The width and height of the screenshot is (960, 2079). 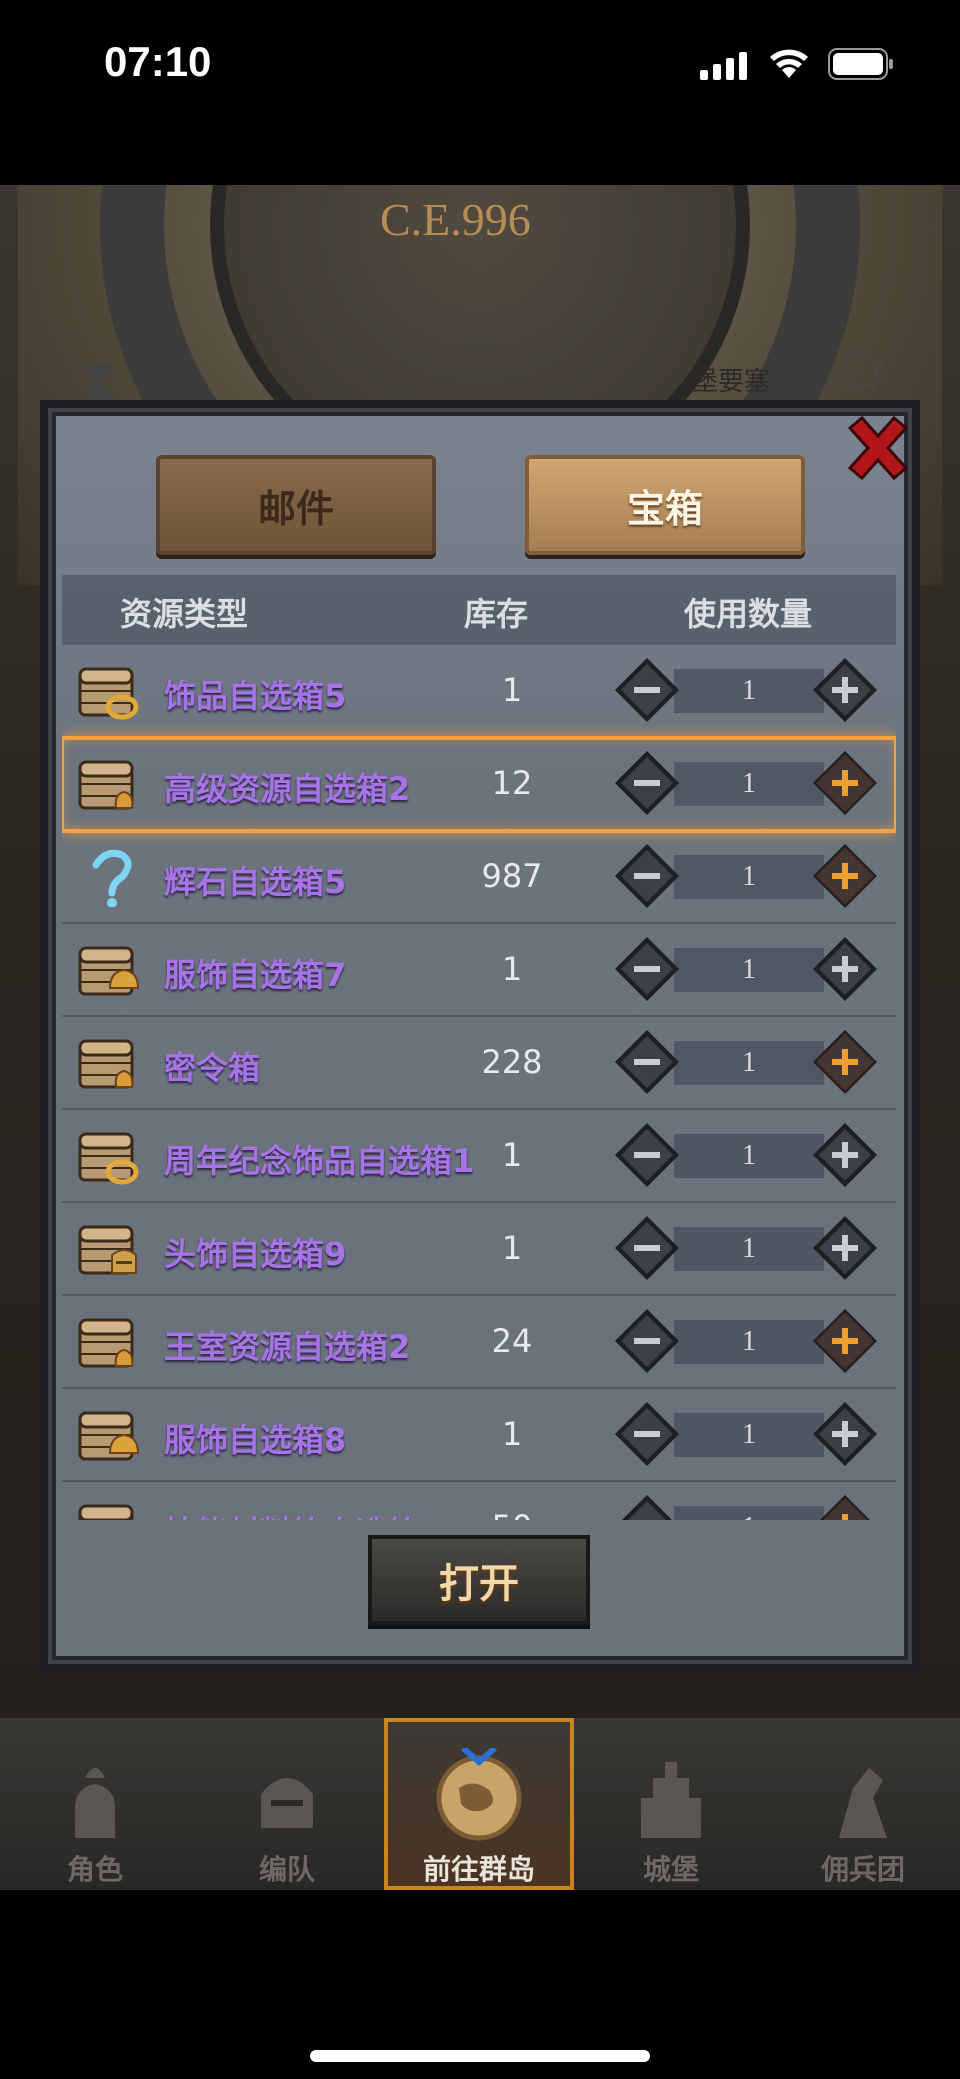 I want to click on cellular-signal-icon, so click(x=723, y=66).